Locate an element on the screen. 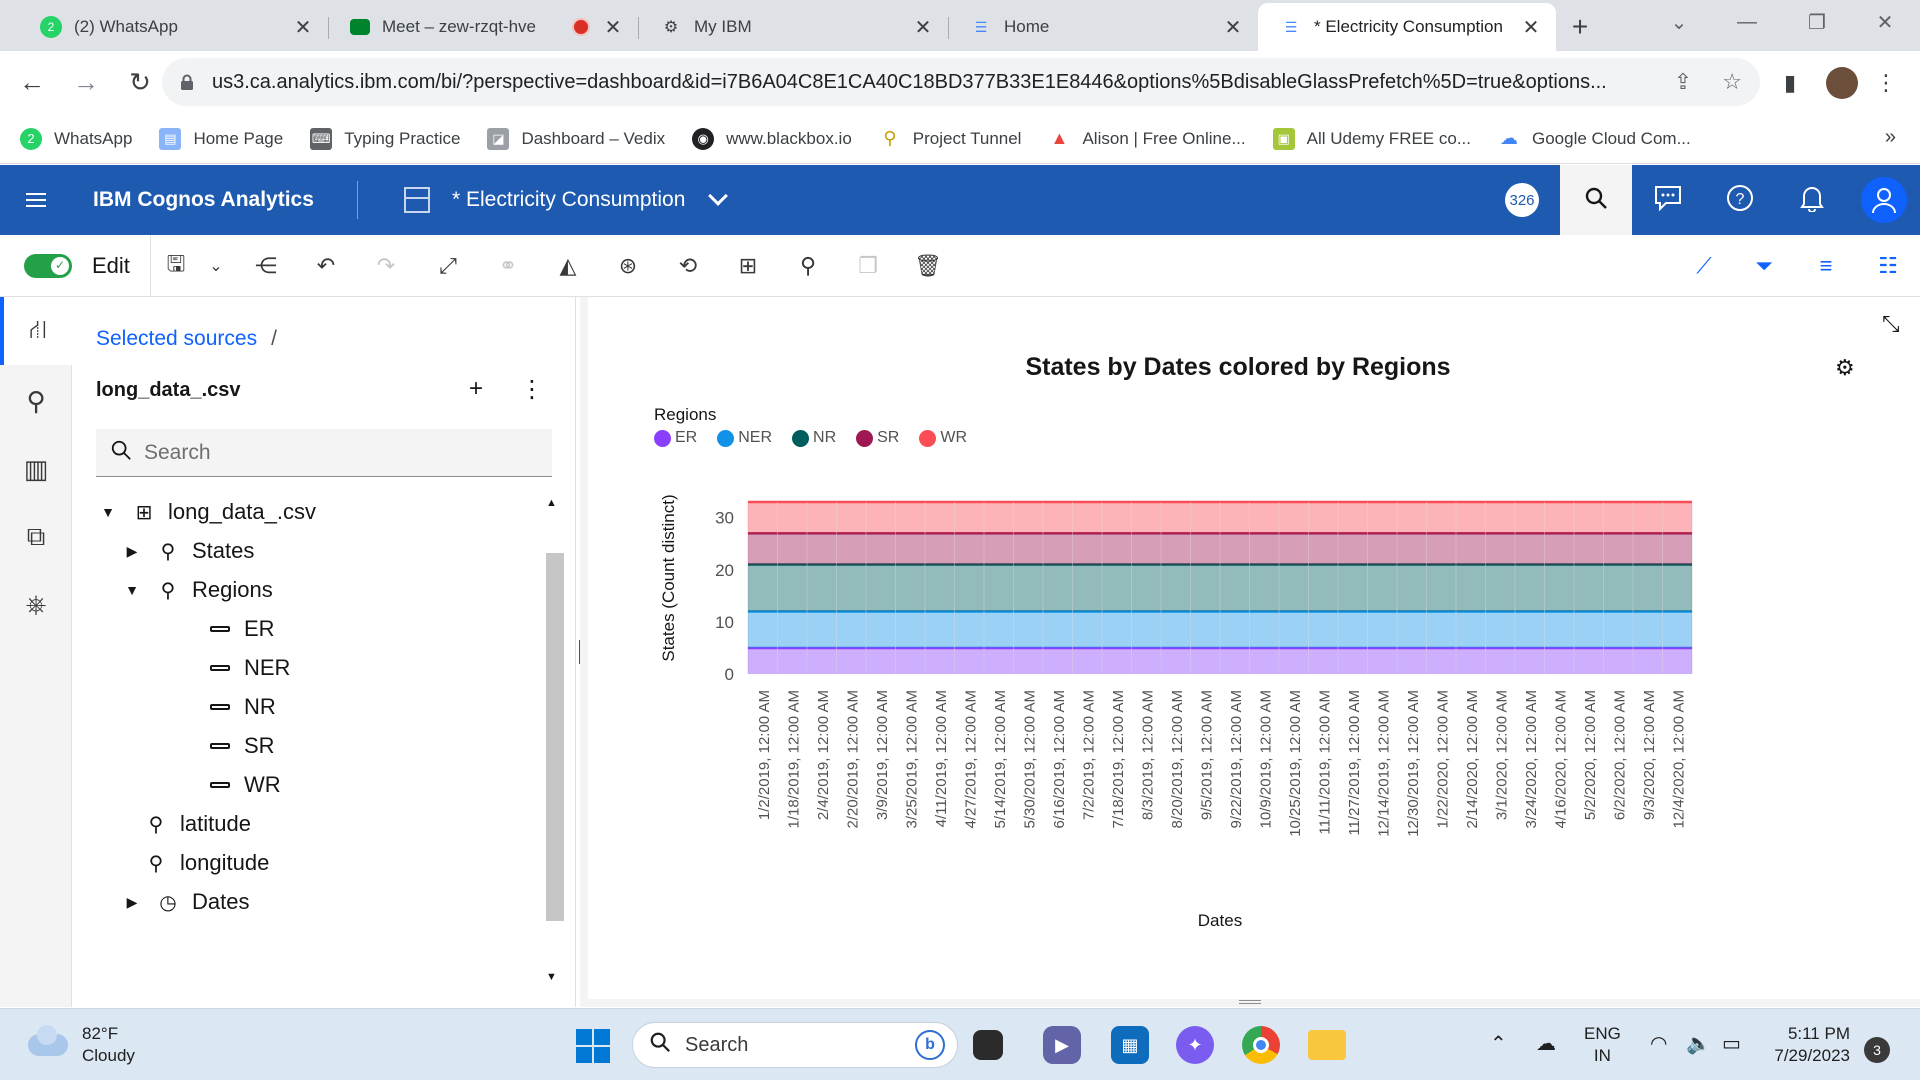  hamburger-menu-icon is located at coordinates (36, 200).